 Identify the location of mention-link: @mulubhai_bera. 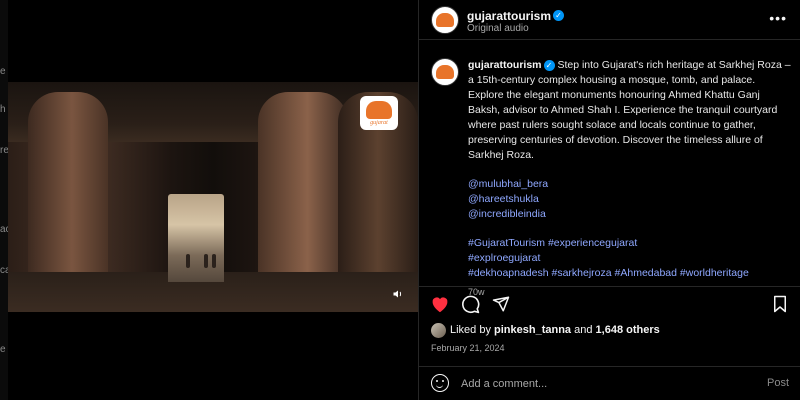
(630, 184).